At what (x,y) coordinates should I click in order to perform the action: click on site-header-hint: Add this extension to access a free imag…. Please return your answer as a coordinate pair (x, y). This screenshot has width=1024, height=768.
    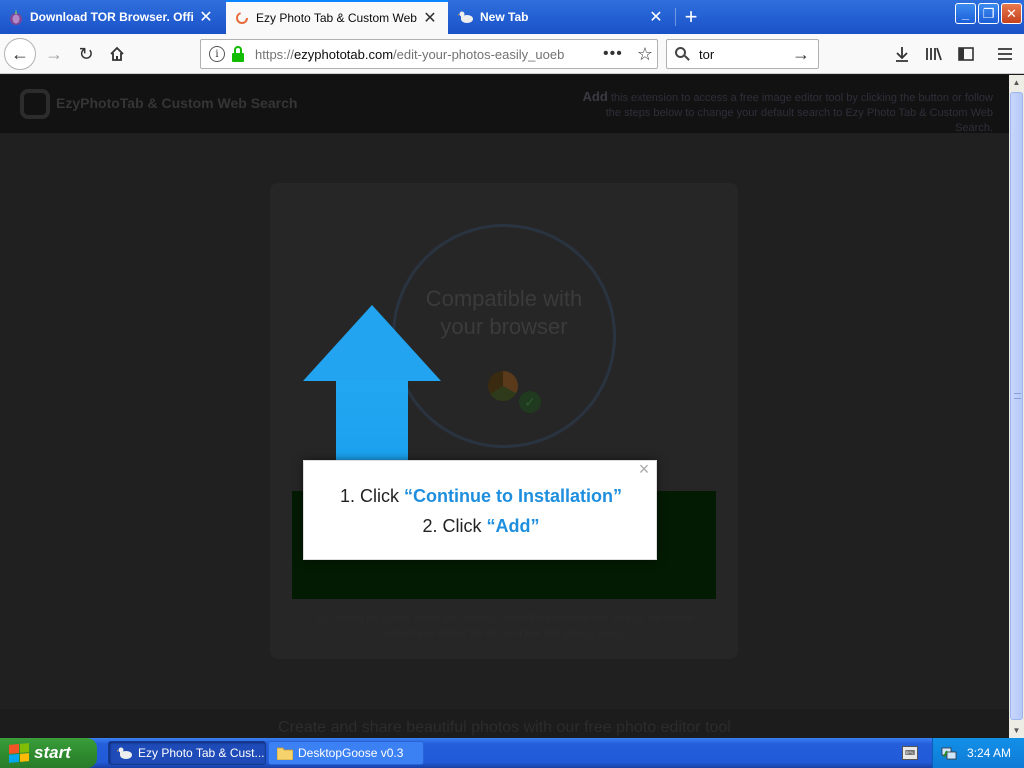
    Looking at the image, I should click on (783, 112).